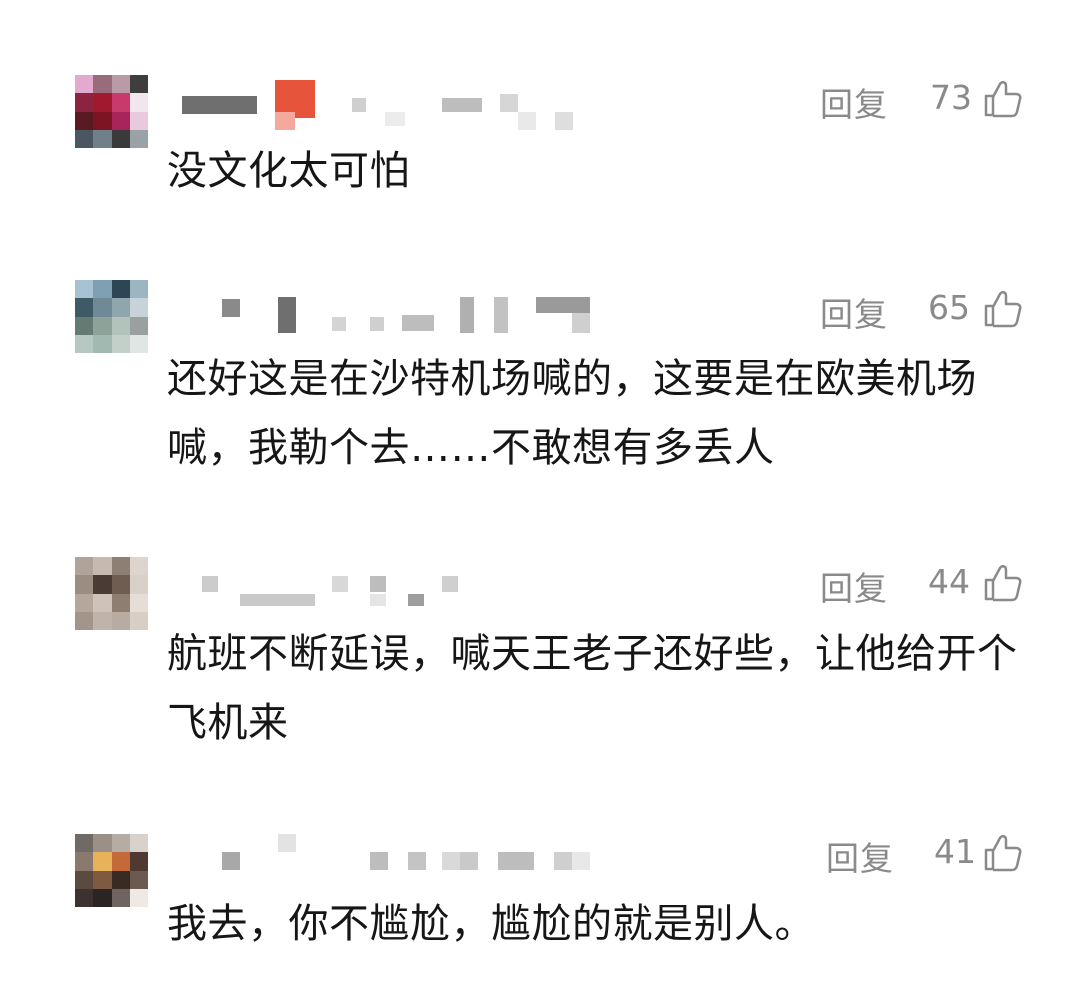 This screenshot has height=990, width=1080. I want to click on avatar, so click(111, 870).